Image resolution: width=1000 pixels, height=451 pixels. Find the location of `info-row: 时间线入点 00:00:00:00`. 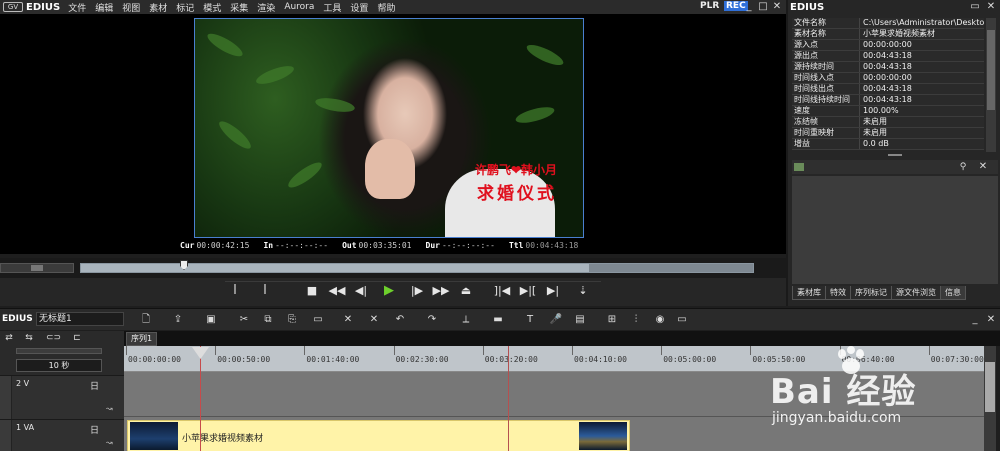

info-row: 时间线入点 00:00:00:00 is located at coordinates (888, 78).